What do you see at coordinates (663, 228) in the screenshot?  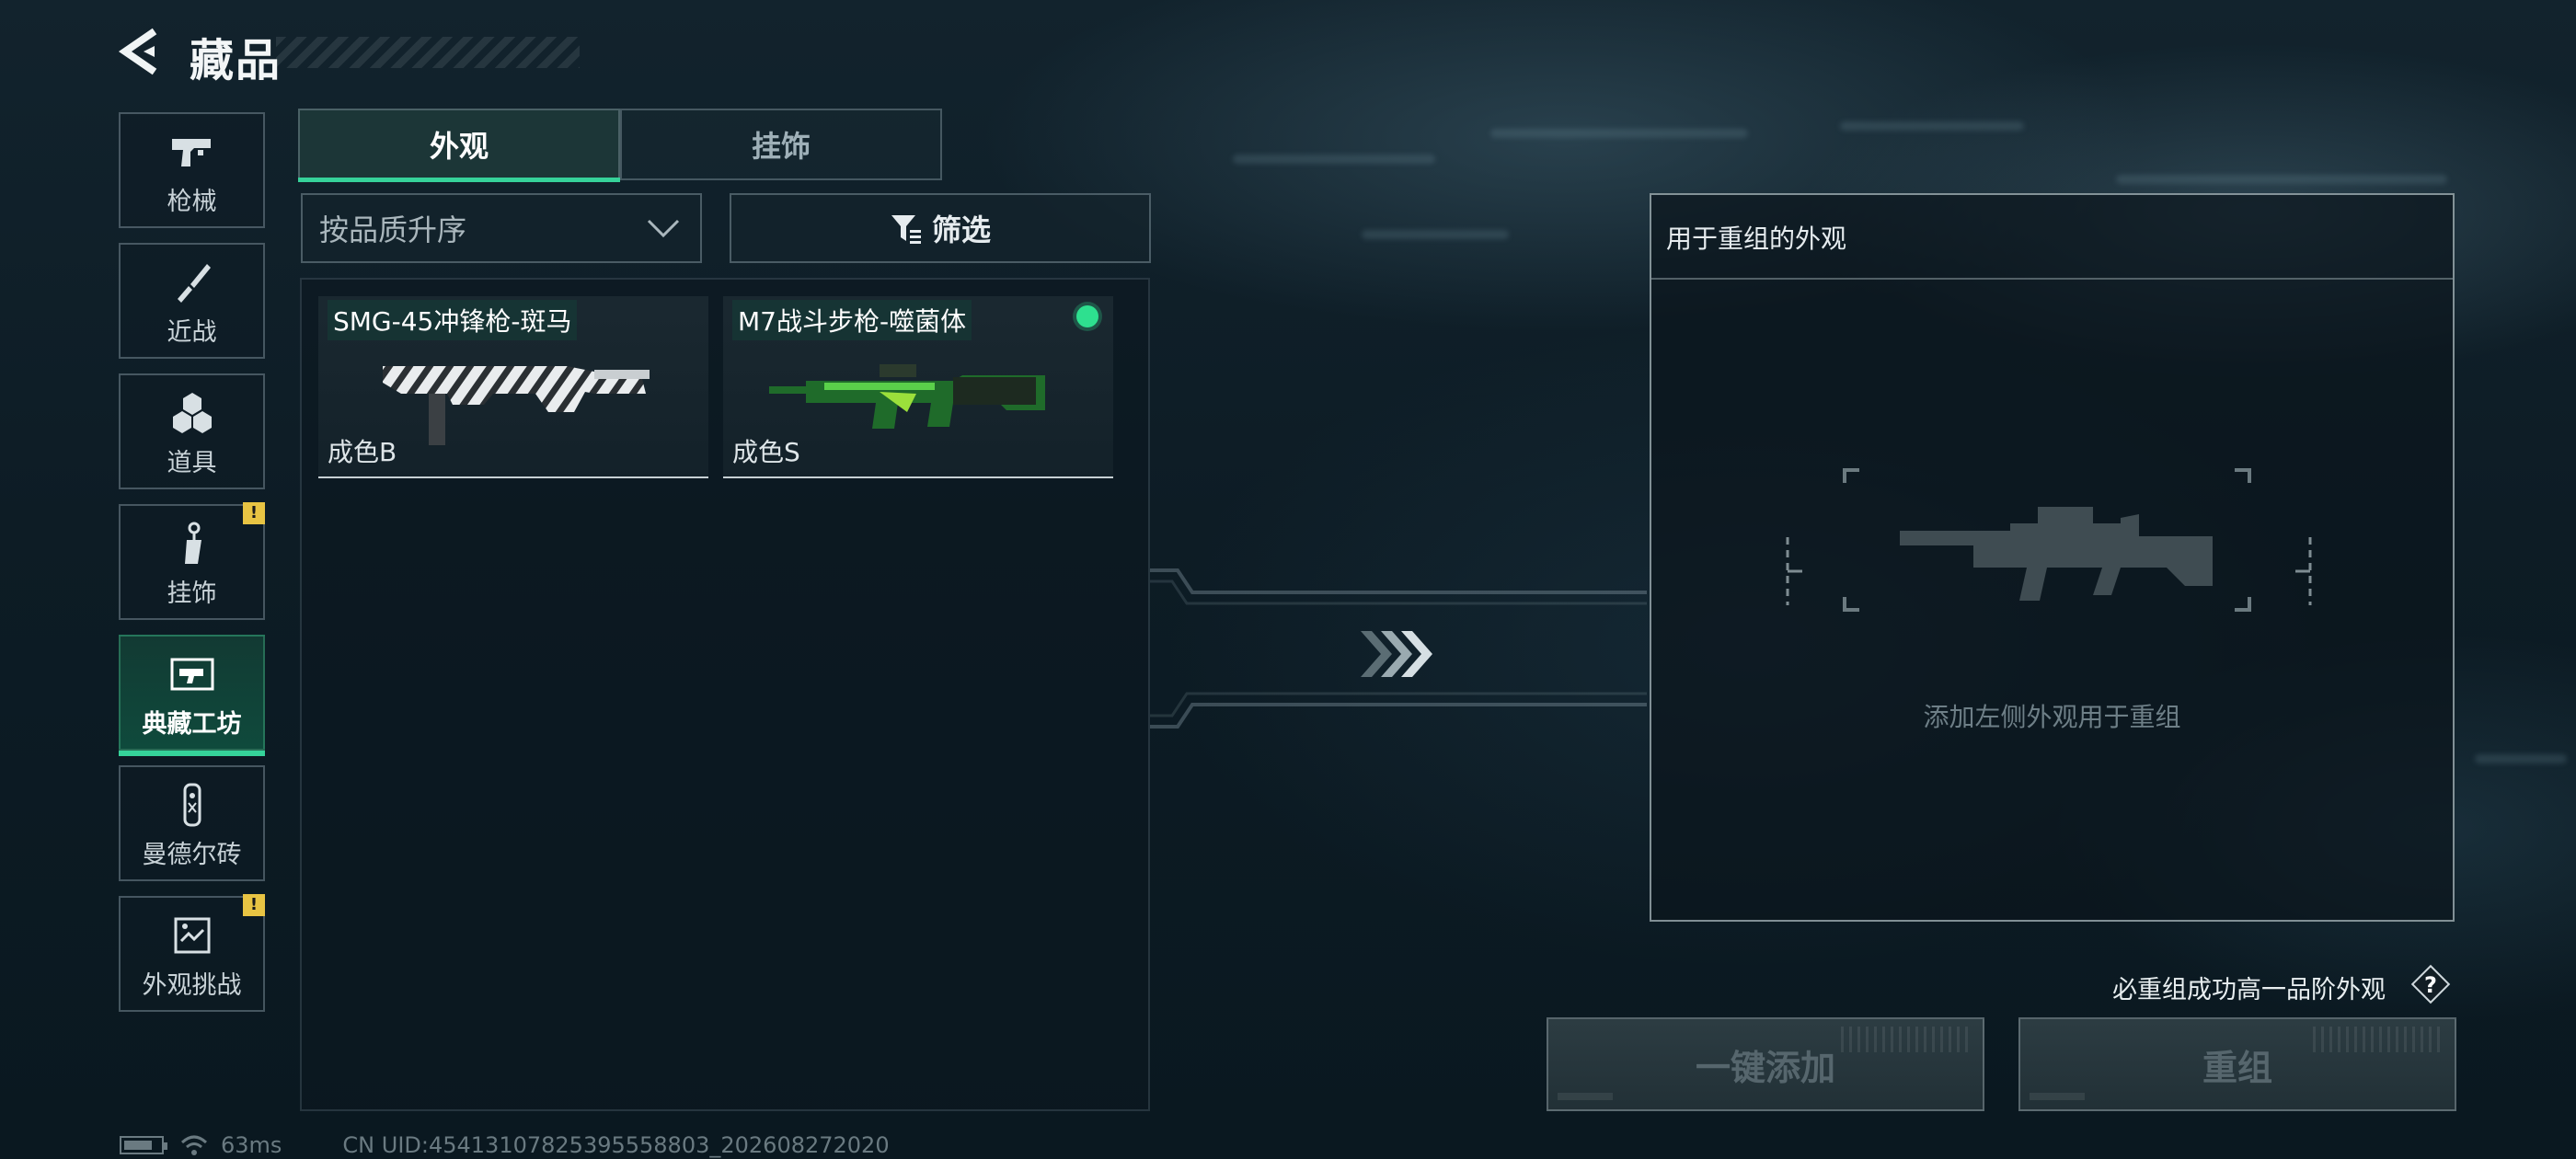 I see `chevron-down-icon` at bounding box center [663, 228].